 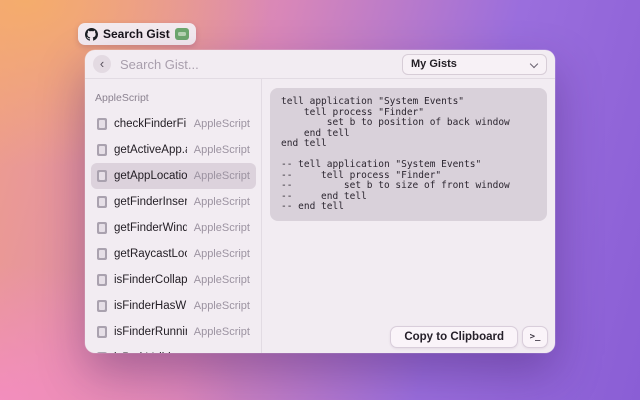 What do you see at coordinates (534, 64) in the screenshot?
I see `chevron-down-icon` at bounding box center [534, 64].